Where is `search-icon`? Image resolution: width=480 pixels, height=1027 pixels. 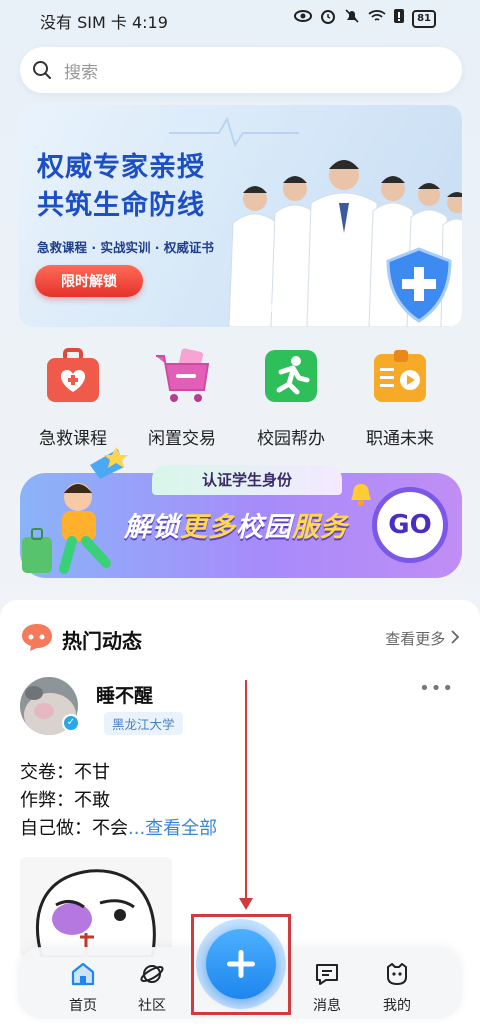 search-icon is located at coordinates (42, 70).